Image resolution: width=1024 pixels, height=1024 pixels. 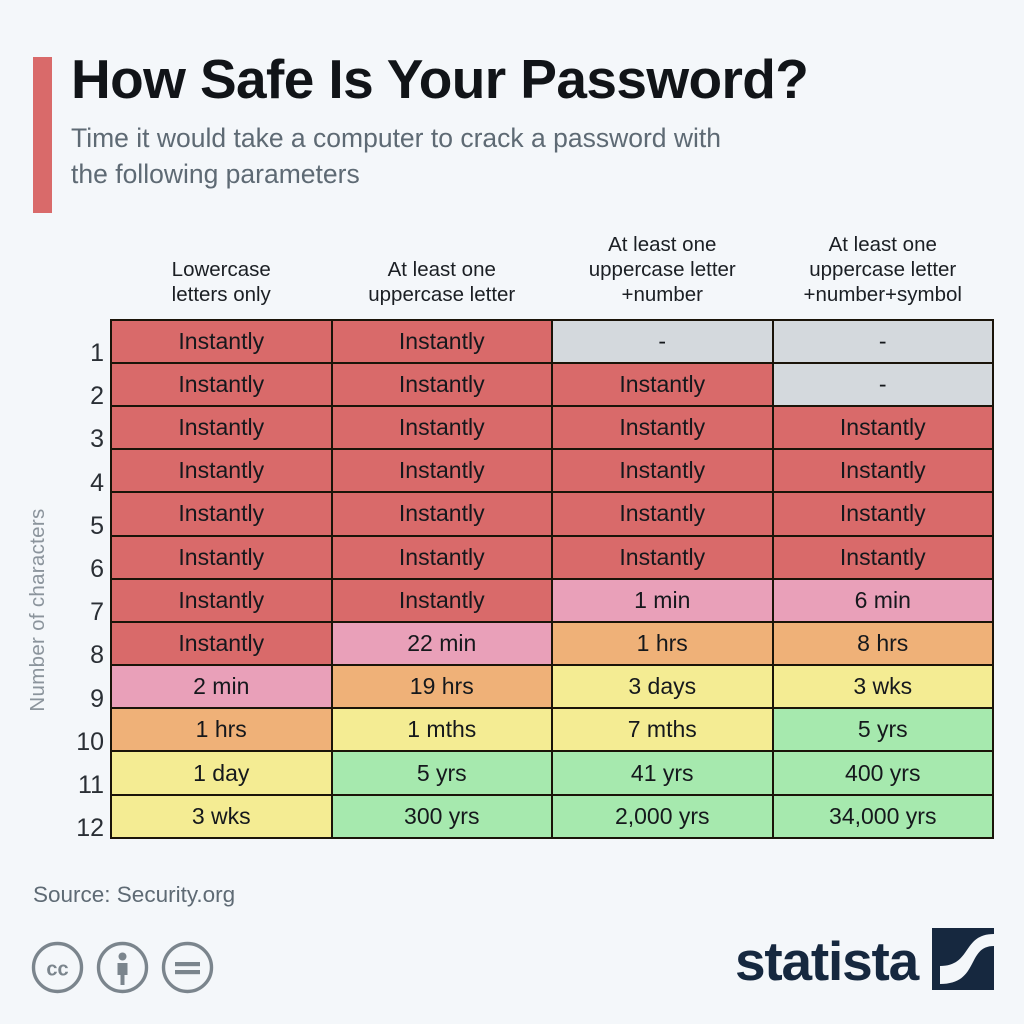 I want to click on column-header-3: At least one uppercase letter +number, so click(x=662, y=276).